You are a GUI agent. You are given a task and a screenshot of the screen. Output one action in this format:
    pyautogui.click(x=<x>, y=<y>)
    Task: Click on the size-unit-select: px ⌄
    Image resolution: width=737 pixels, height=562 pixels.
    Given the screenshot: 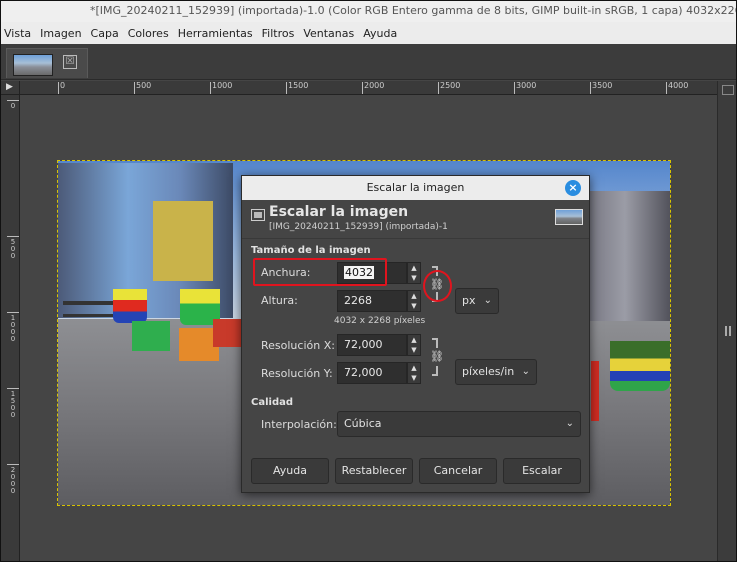 What is the action you would take?
    pyautogui.click(x=477, y=301)
    